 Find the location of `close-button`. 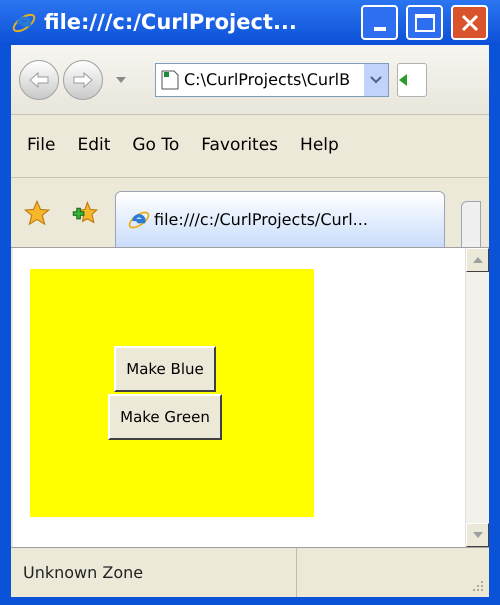

close-button is located at coordinates (469, 22).